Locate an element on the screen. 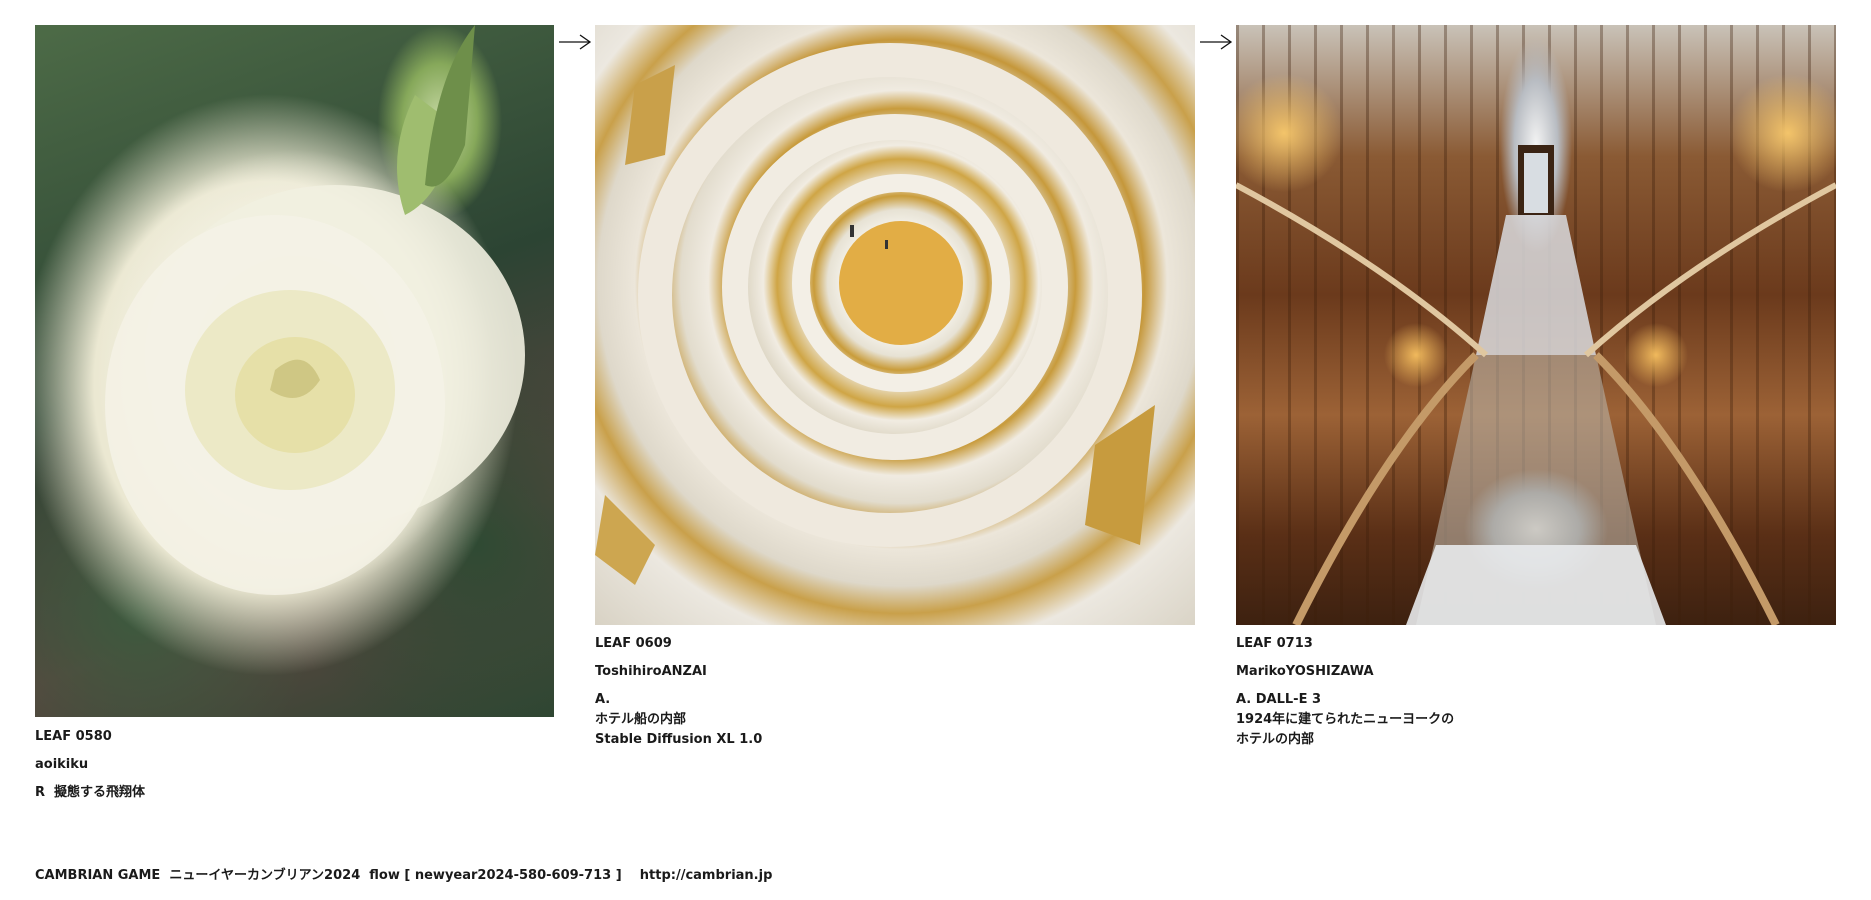  leaf-0580-author: aoikiku is located at coordinates (62, 764).